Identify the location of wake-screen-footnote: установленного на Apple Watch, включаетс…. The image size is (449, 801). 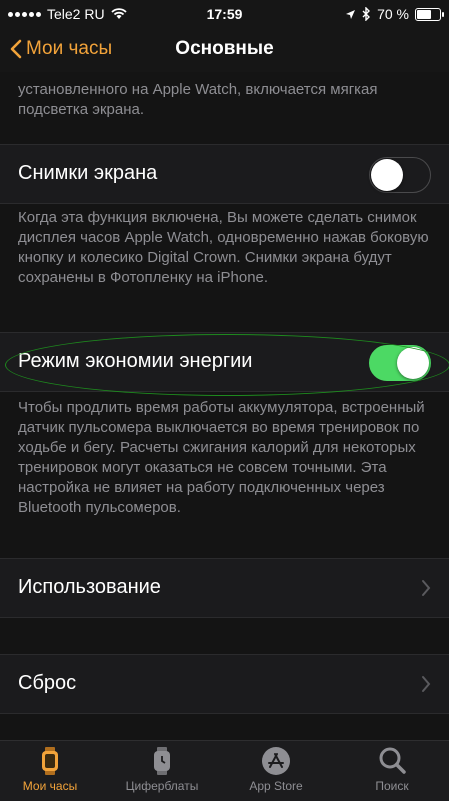
(198, 99).